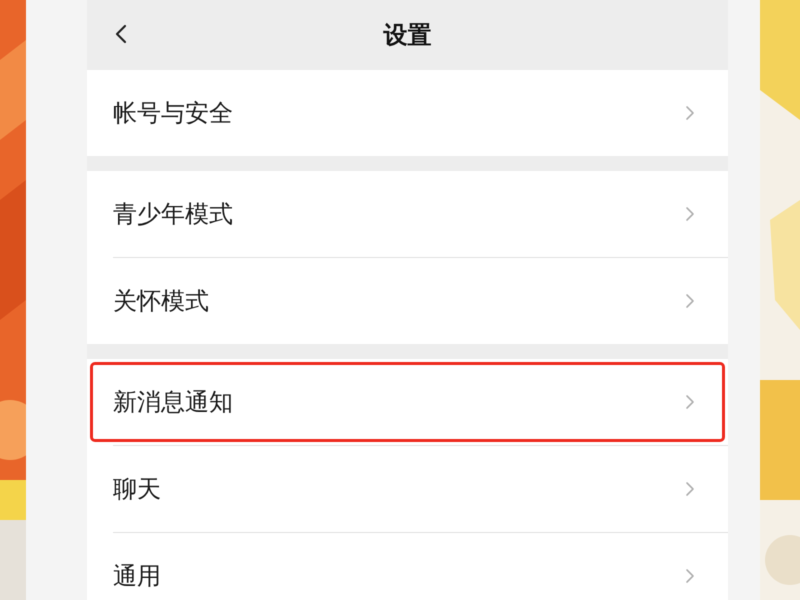 This screenshot has height=600, width=800. Describe the element at coordinates (407, 489) in the screenshot. I see `settings-row: 聊天` at that location.